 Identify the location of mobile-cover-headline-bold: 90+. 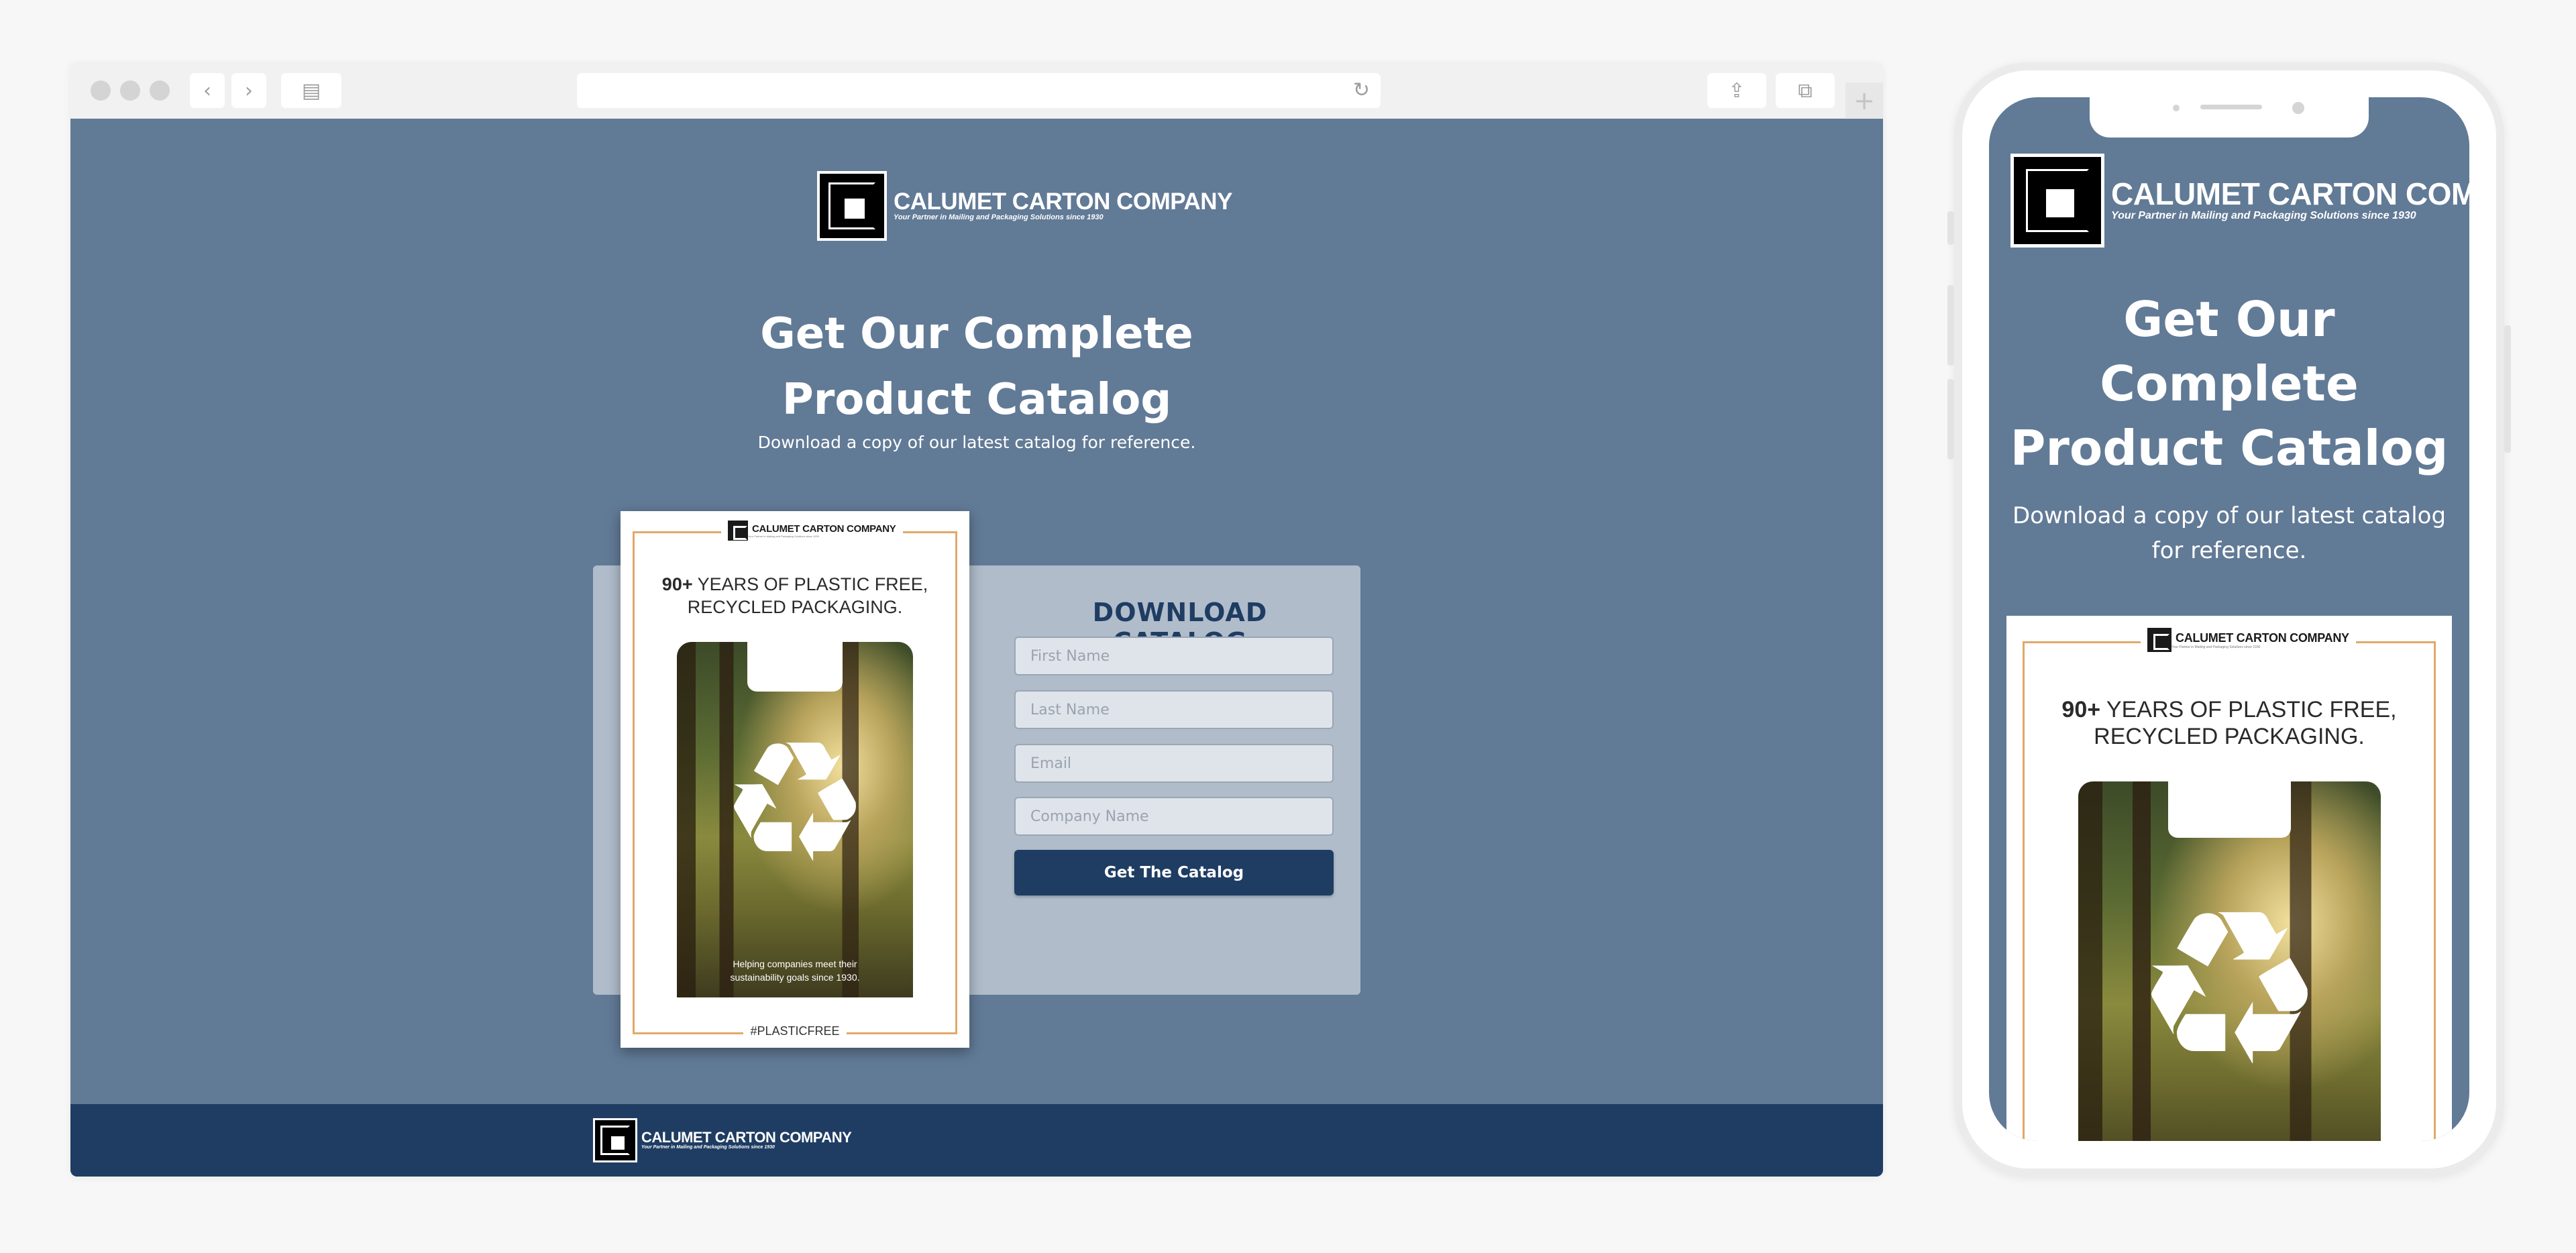
(2081, 709).